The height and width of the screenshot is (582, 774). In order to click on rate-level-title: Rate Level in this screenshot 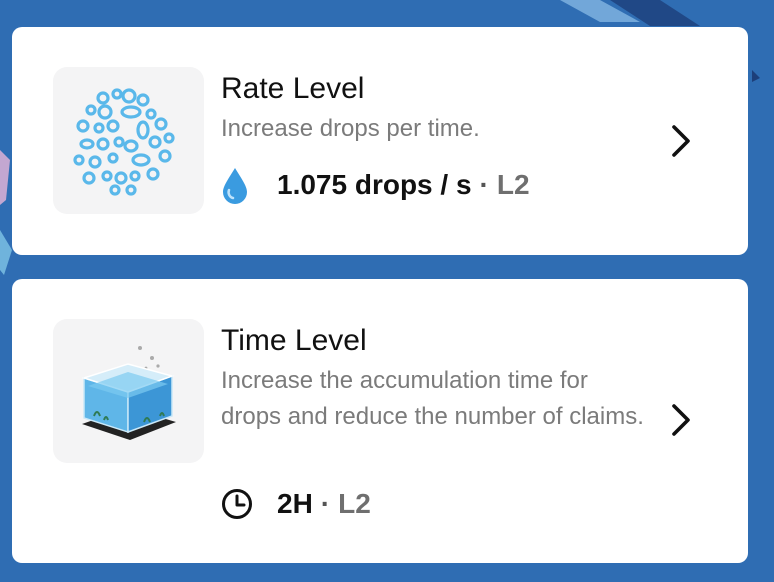, I will do `click(293, 88)`.